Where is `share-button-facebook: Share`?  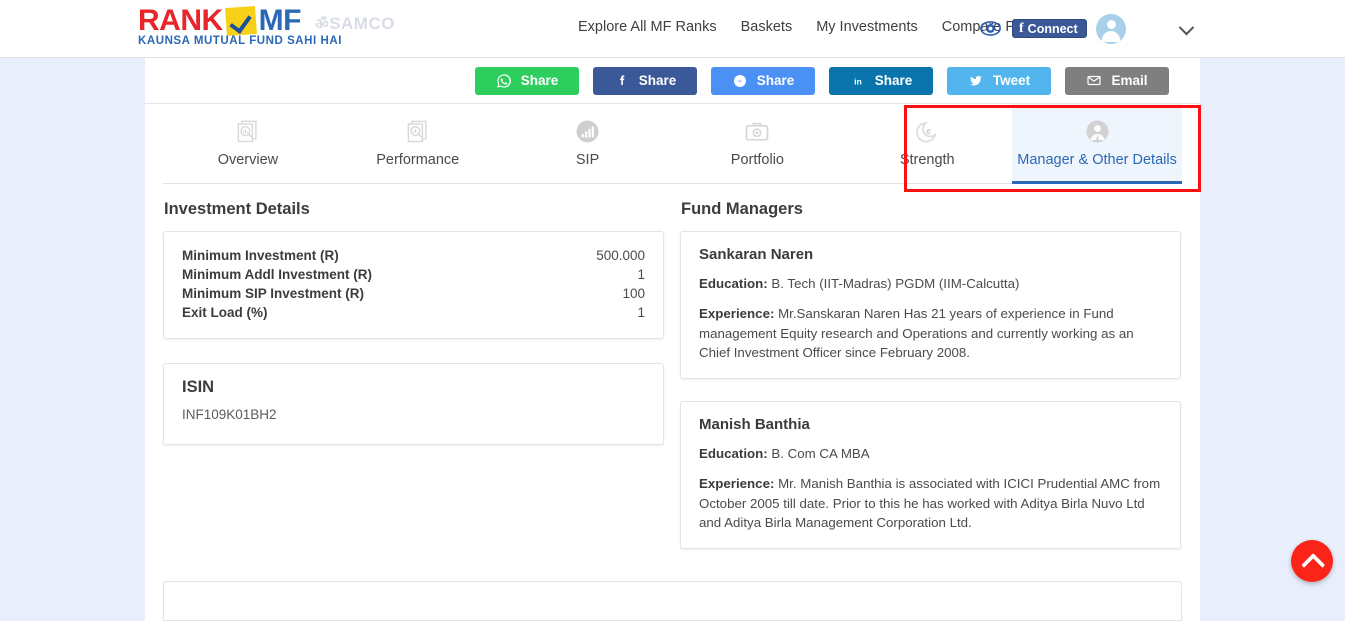
share-button-facebook: Share is located at coordinates (645, 80).